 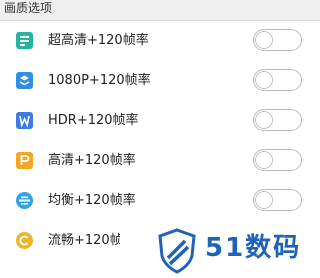 I want to click on 1080p-icon, so click(x=24, y=80).